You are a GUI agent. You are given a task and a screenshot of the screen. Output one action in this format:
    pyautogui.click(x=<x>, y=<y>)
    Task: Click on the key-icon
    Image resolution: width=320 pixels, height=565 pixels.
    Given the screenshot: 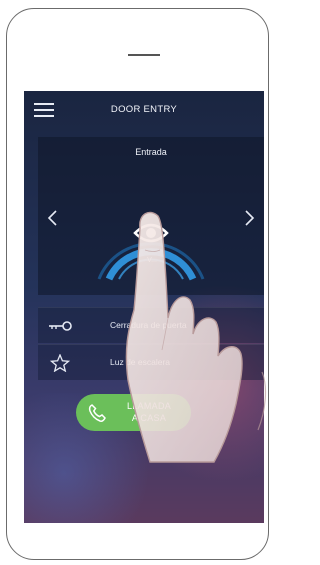 What is the action you would take?
    pyautogui.click(x=60, y=326)
    